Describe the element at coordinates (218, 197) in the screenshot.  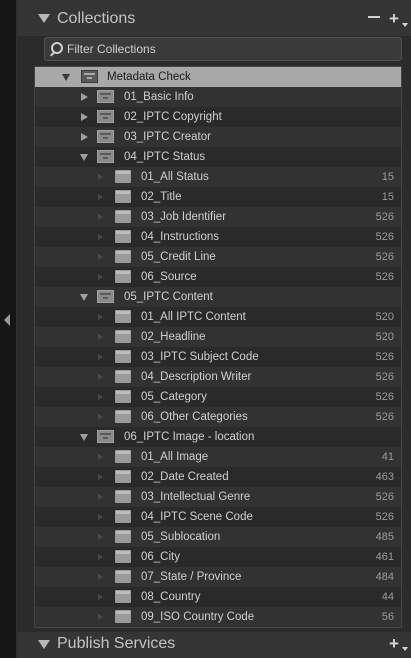
I see `collection-row: 02_Title 15` at that location.